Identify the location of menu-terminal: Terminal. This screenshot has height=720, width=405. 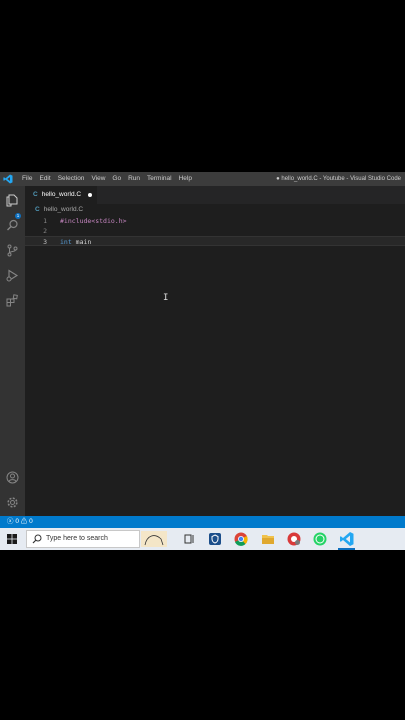
(159, 179).